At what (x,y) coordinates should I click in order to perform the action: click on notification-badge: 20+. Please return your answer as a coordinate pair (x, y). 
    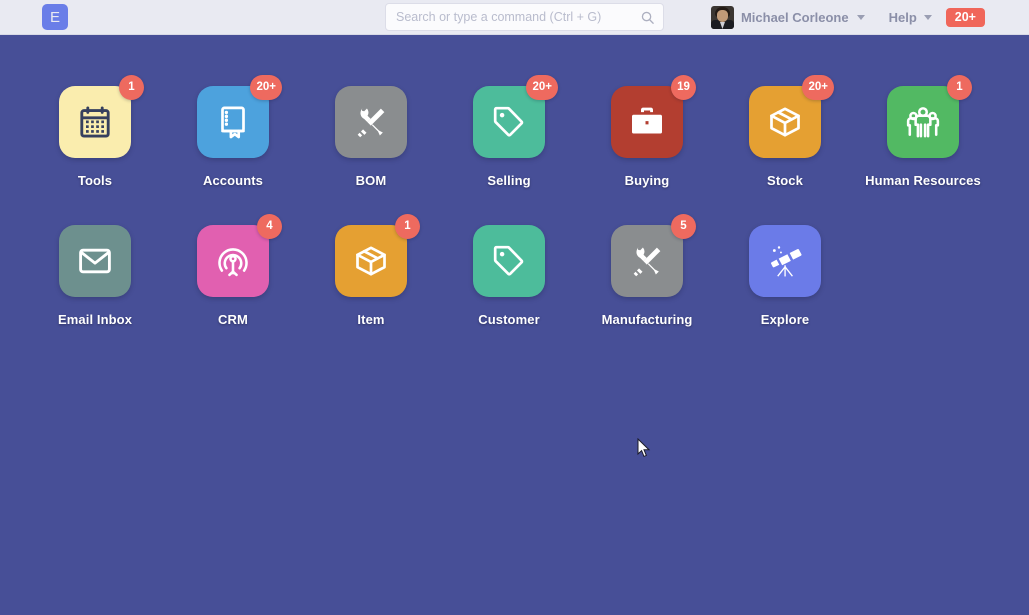
    Looking at the image, I should click on (965, 17).